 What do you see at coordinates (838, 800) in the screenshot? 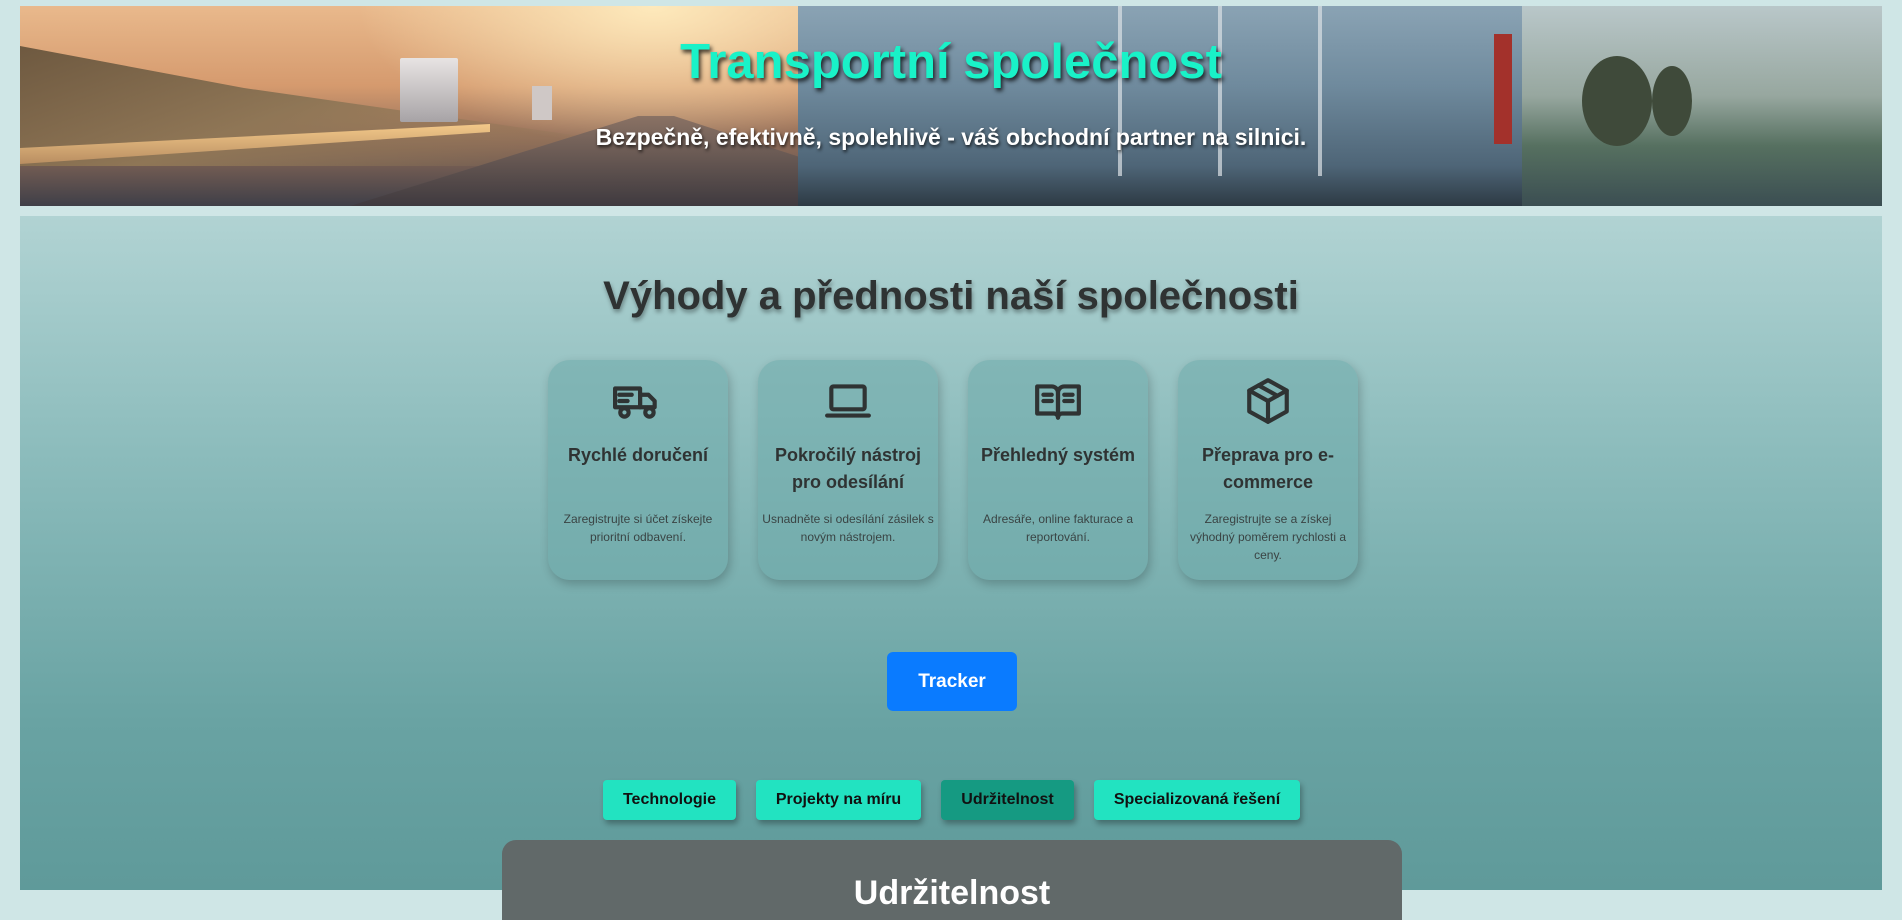
I see `tab-projekty-na-miru: Projekty na míru` at bounding box center [838, 800].